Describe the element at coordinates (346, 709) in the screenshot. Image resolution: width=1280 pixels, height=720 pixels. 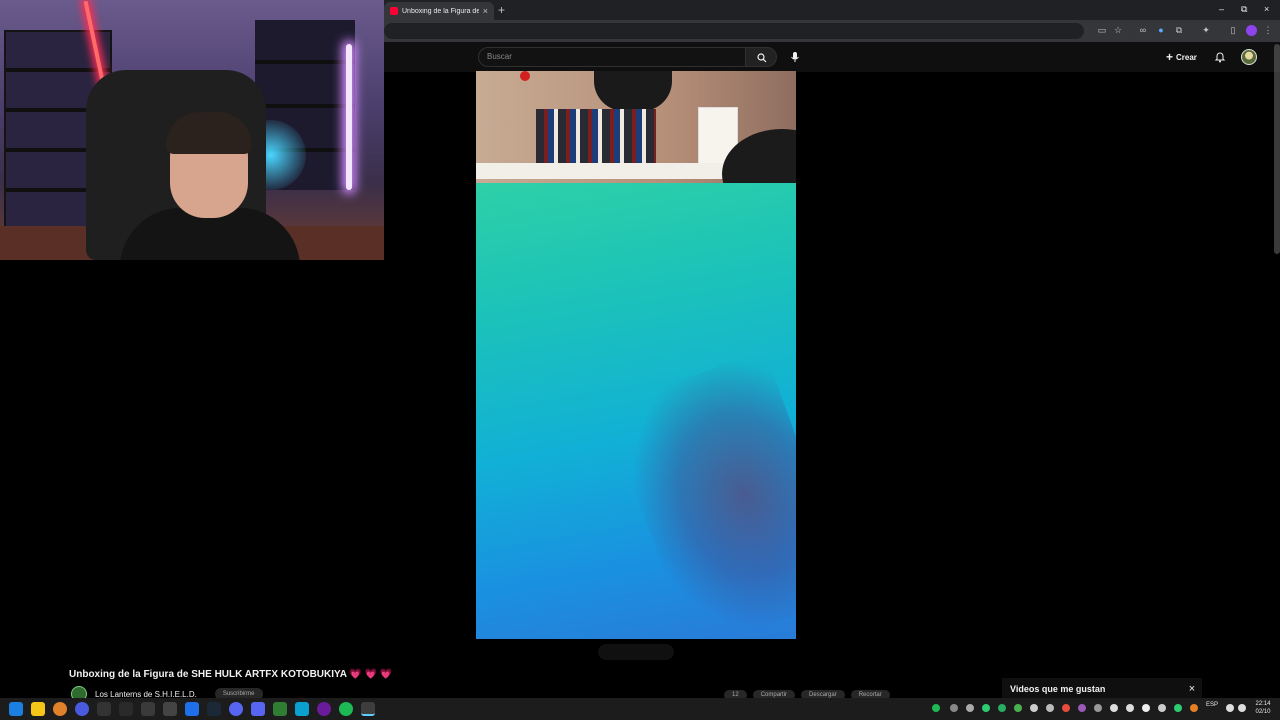
I see `spotify-icon` at that location.